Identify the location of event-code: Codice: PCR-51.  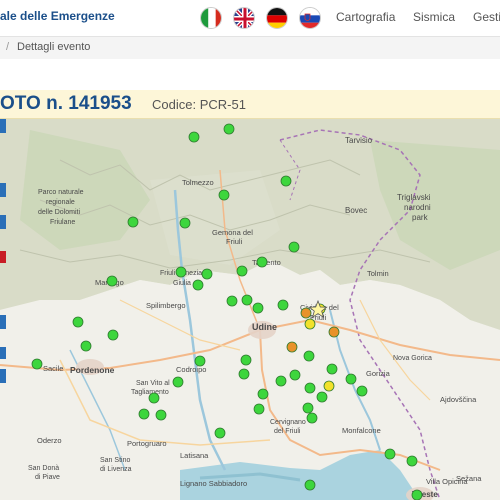
(199, 104).